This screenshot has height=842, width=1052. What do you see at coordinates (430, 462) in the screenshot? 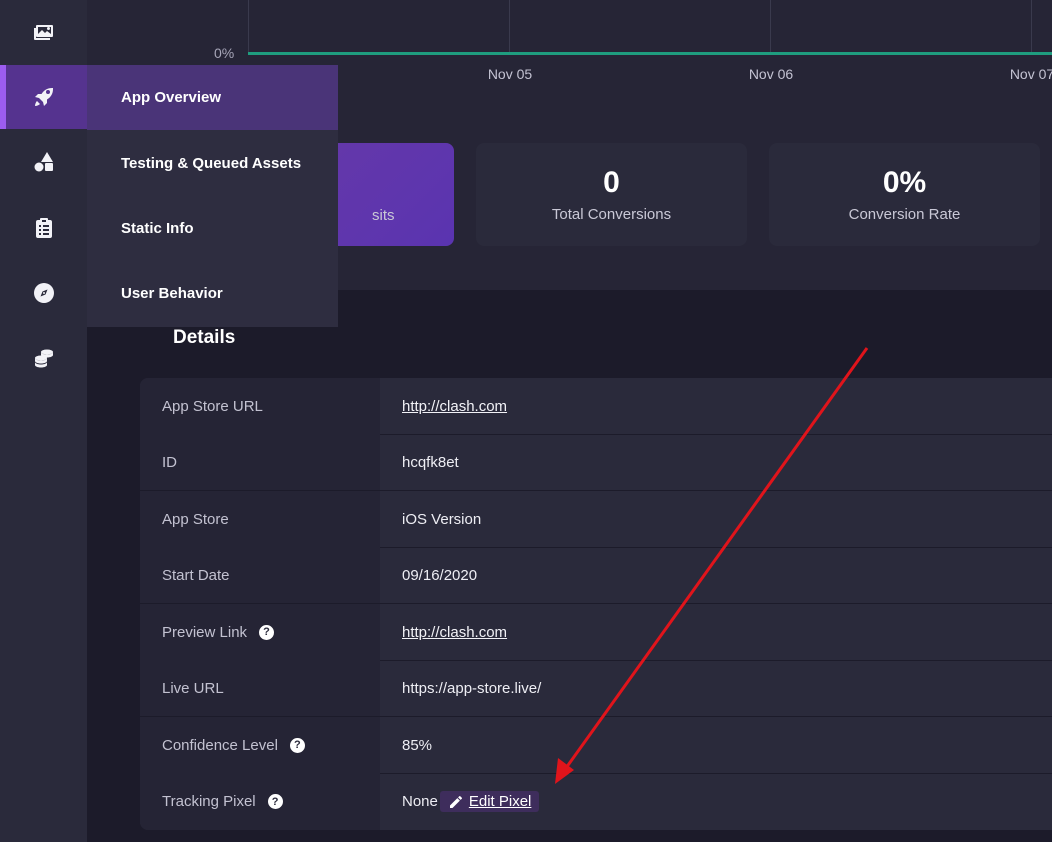
I see `detail-value: hcqfk8et` at bounding box center [430, 462].